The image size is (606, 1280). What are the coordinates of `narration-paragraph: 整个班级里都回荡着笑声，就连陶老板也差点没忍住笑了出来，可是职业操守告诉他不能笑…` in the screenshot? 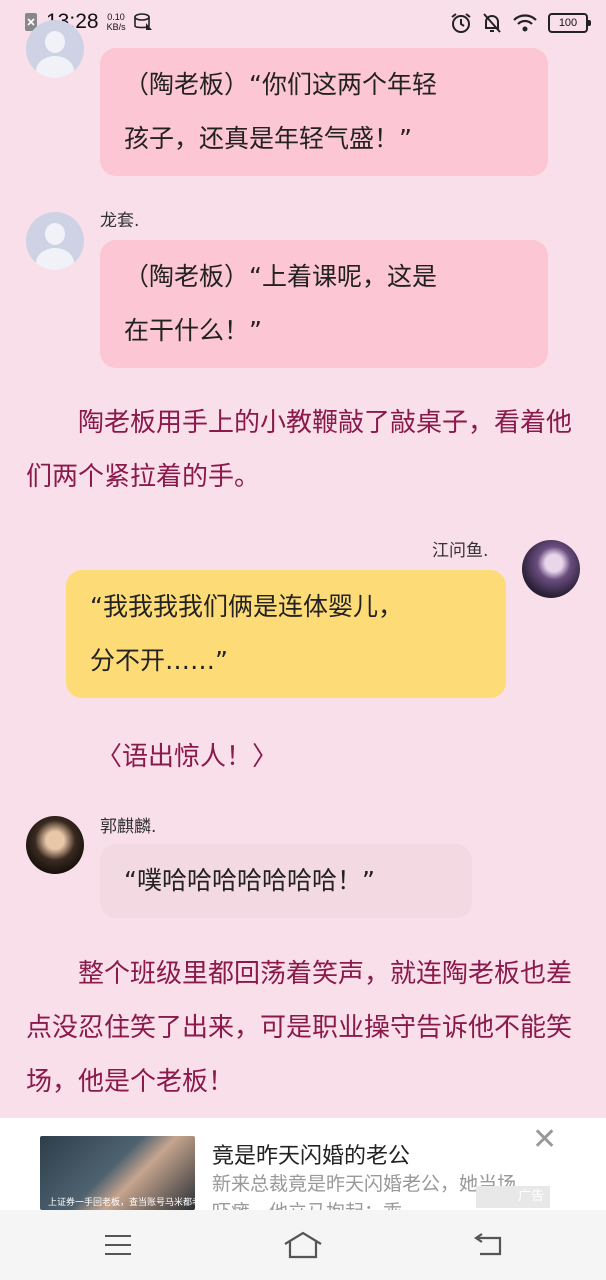 It's located at (299, 1028).